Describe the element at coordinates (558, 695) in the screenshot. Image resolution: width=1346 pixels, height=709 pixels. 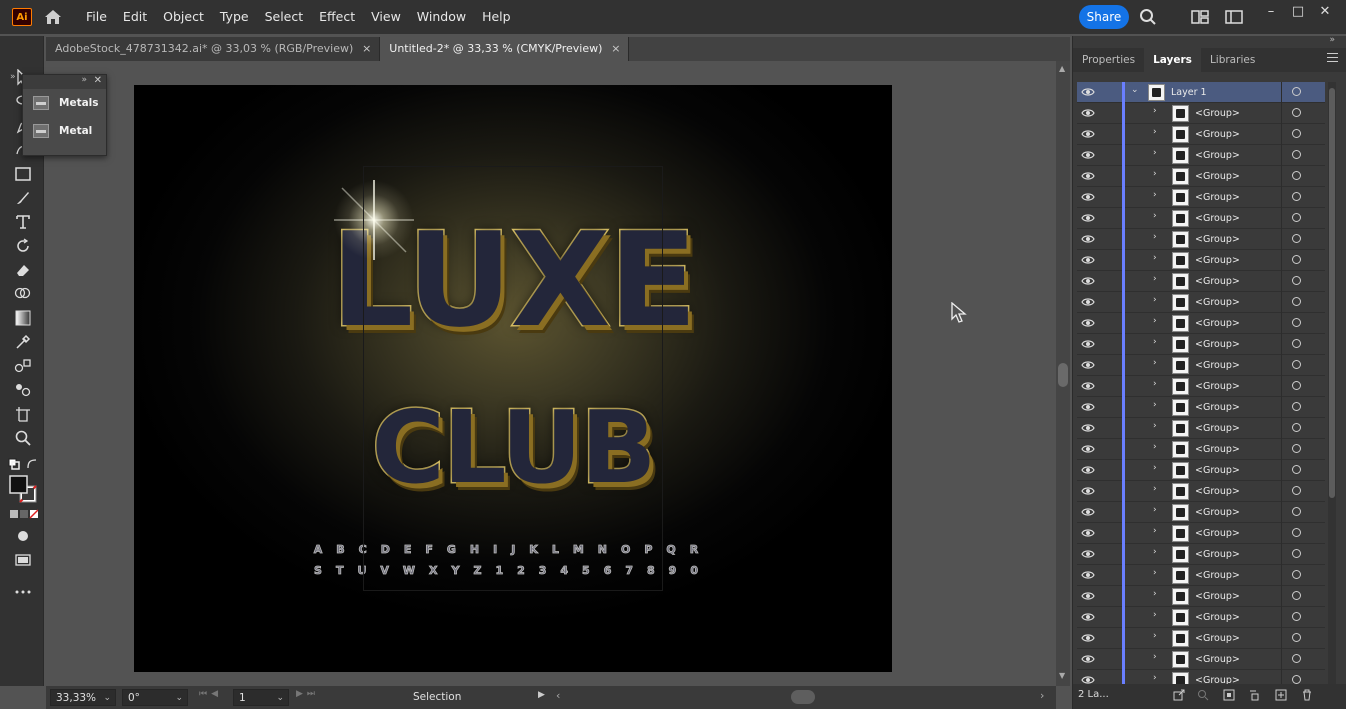
I see `scroll-left-icon: ‹` at that location.